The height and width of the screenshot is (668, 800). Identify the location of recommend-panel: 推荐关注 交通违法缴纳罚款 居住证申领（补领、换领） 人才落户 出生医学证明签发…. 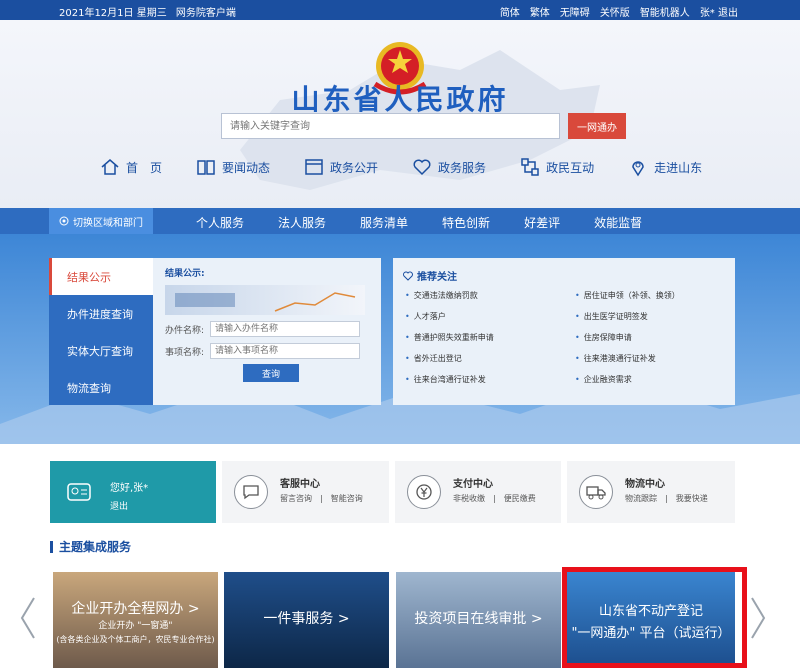
(564, 331).